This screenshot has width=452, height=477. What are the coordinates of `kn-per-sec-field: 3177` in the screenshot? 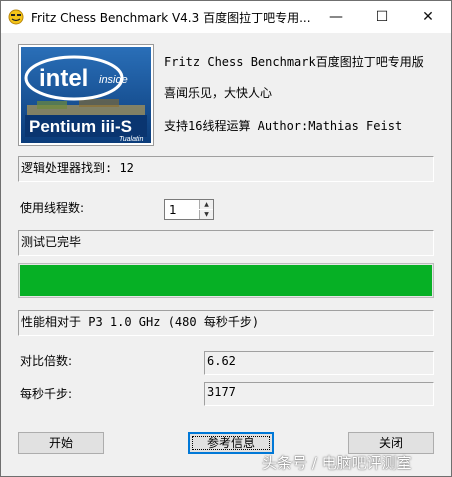 It's located at (319, 394).